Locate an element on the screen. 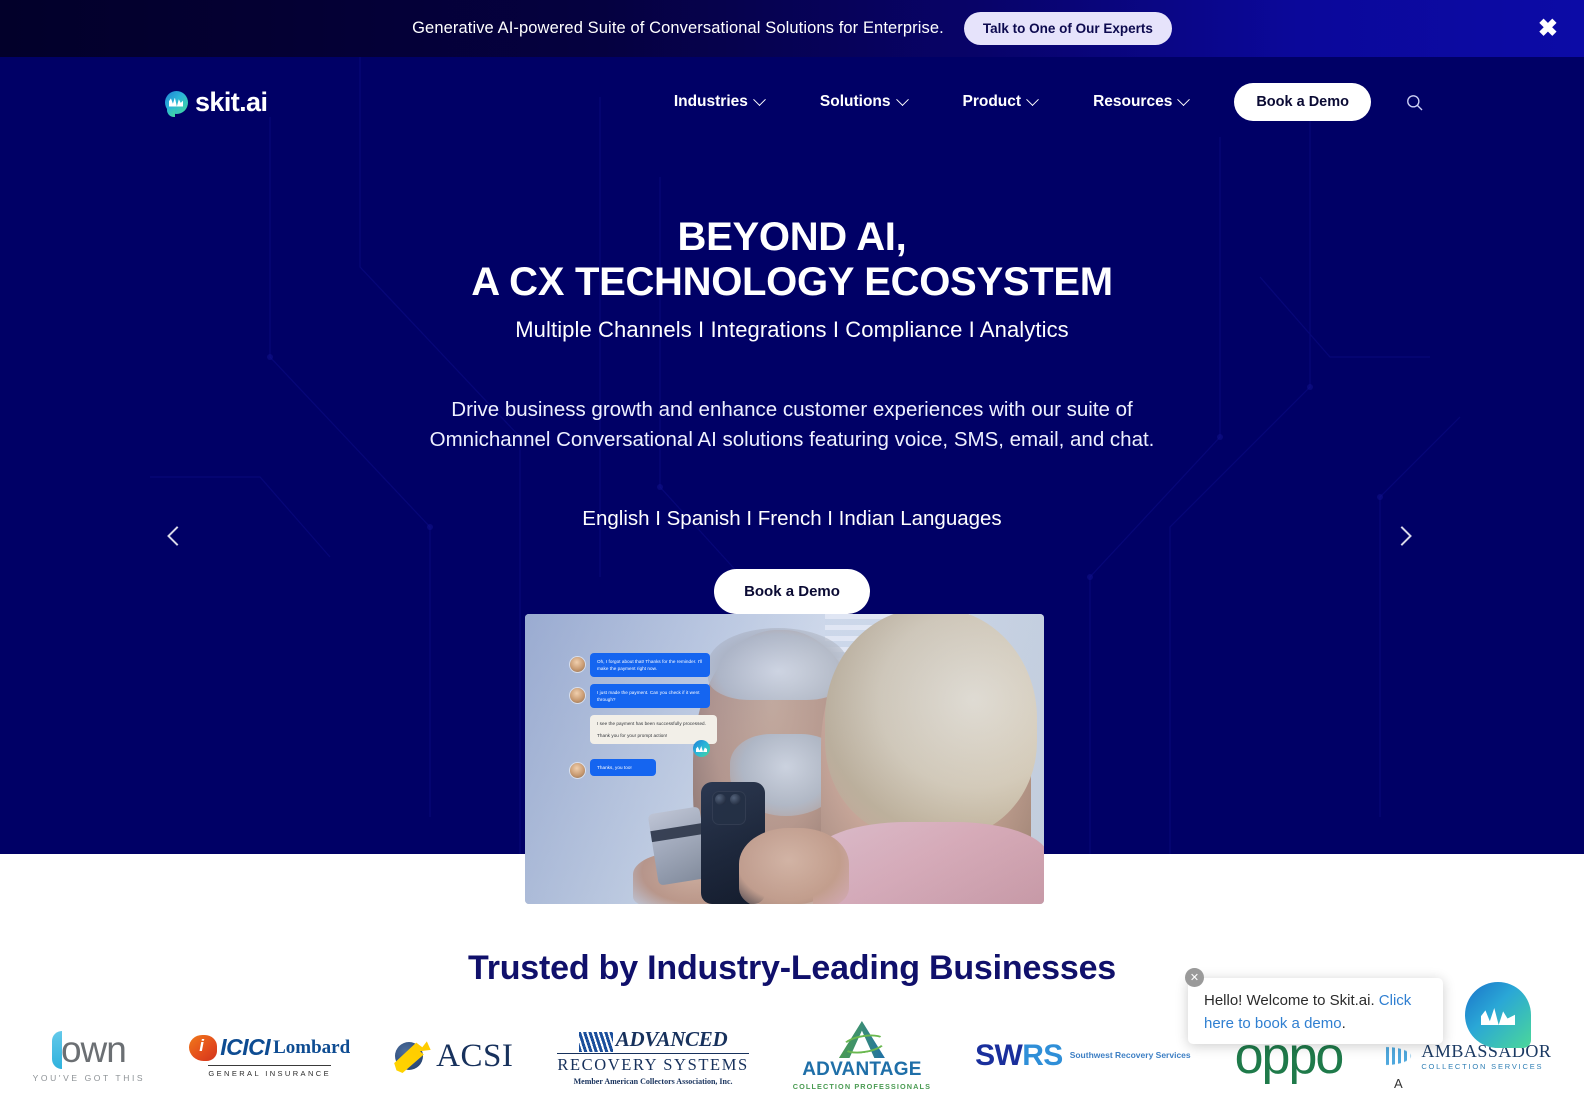 The height and width of the screenshot is (1105, 1584). own-logo-tagline: YOU'VE GOT THIS is located at coordinates (89, 1078).